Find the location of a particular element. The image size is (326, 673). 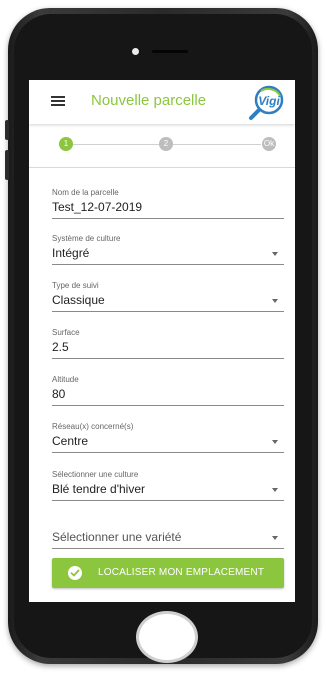

altitude-field: Altitude 80 is located at coordinates (168, 390).